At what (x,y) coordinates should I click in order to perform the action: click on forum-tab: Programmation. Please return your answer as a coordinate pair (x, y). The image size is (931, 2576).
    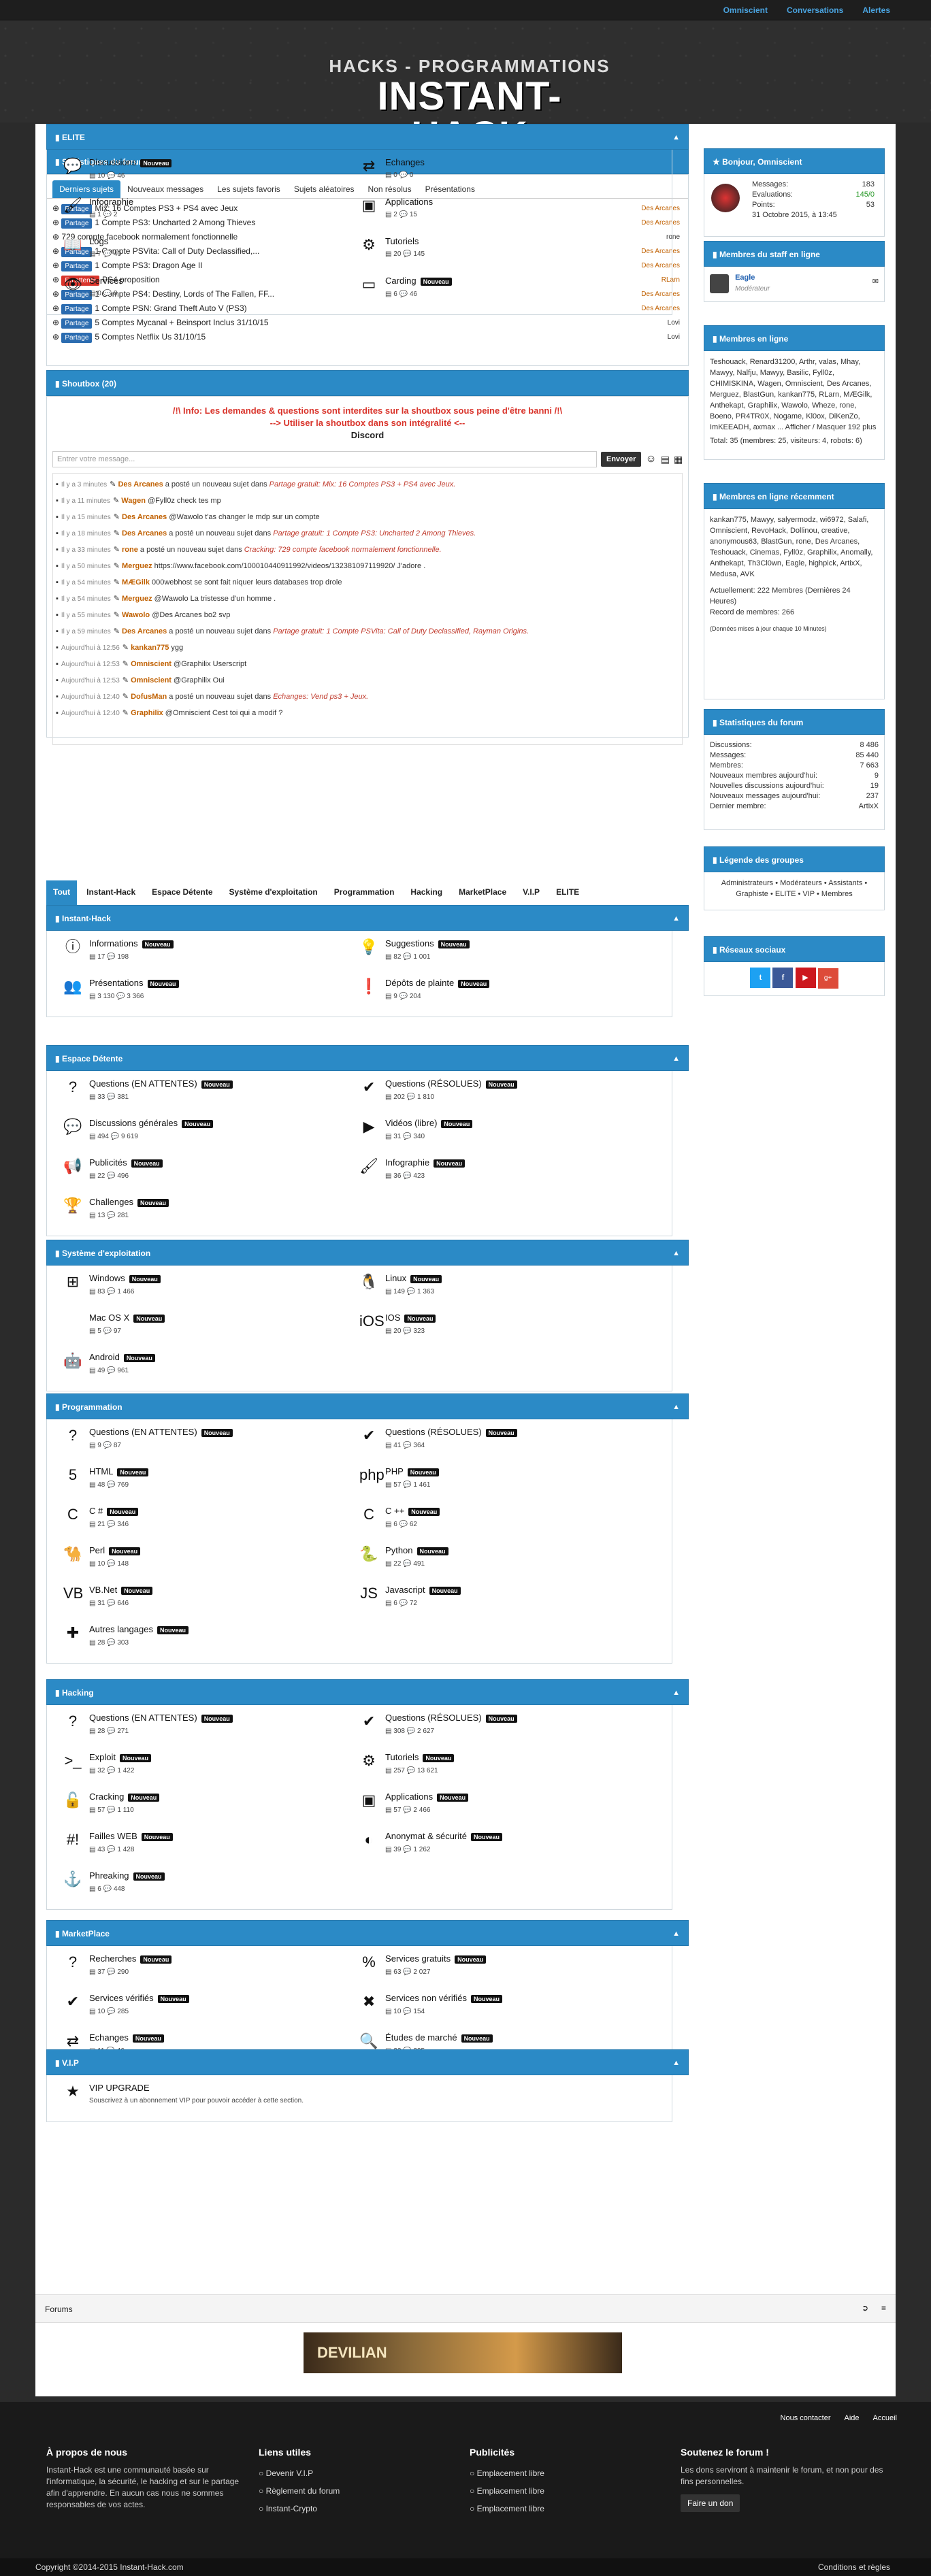
    Looking at the image, I should click on (364, 893).